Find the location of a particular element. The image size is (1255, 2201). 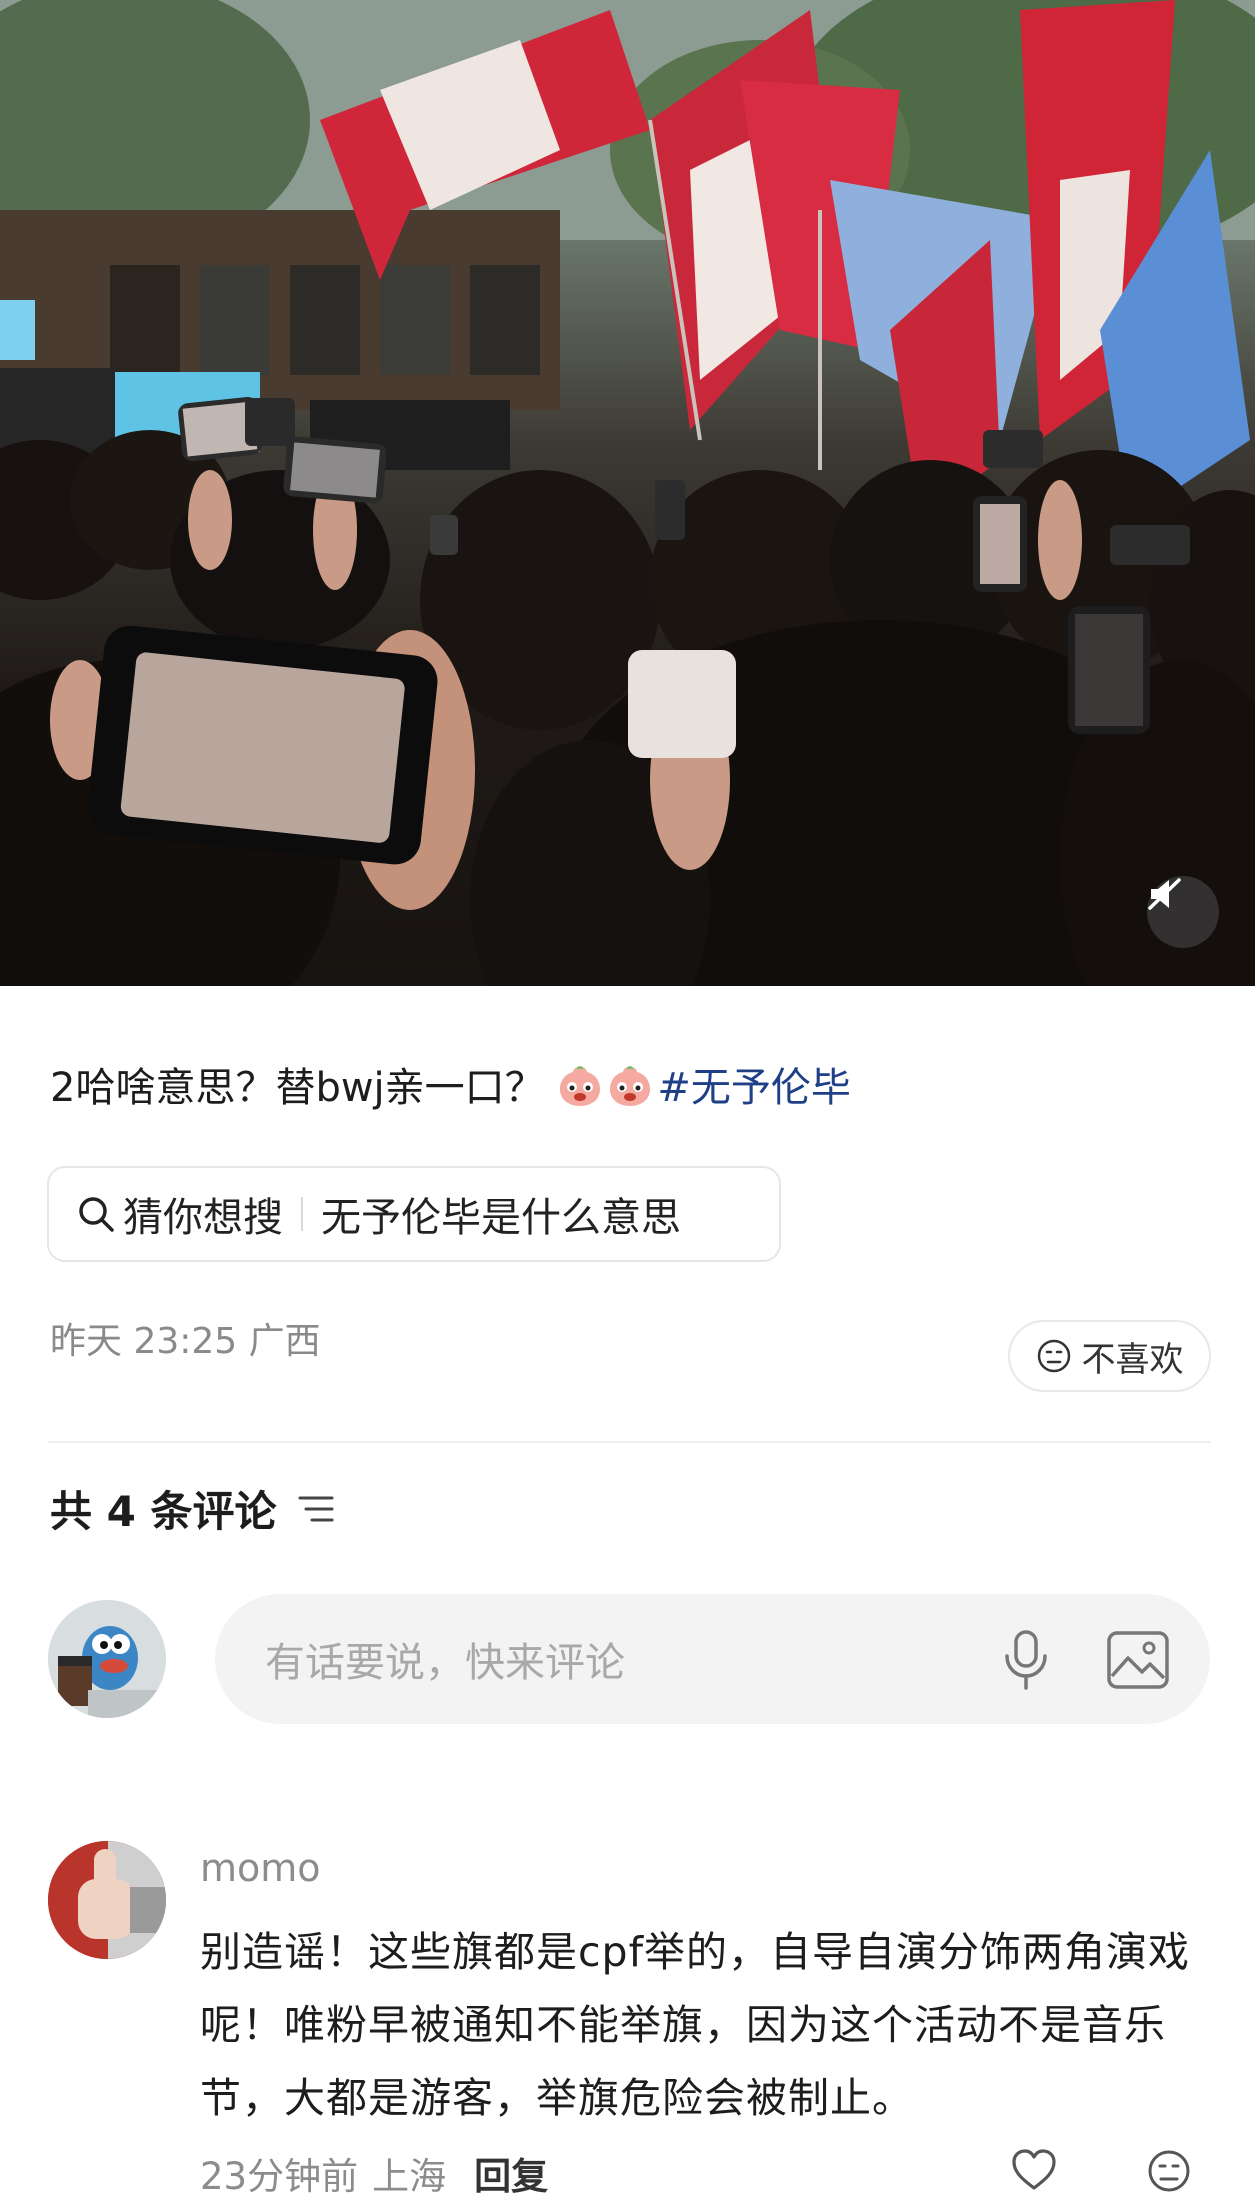

comment-count-header: 共 4 条评论 is located at coordinates (192, 1508).